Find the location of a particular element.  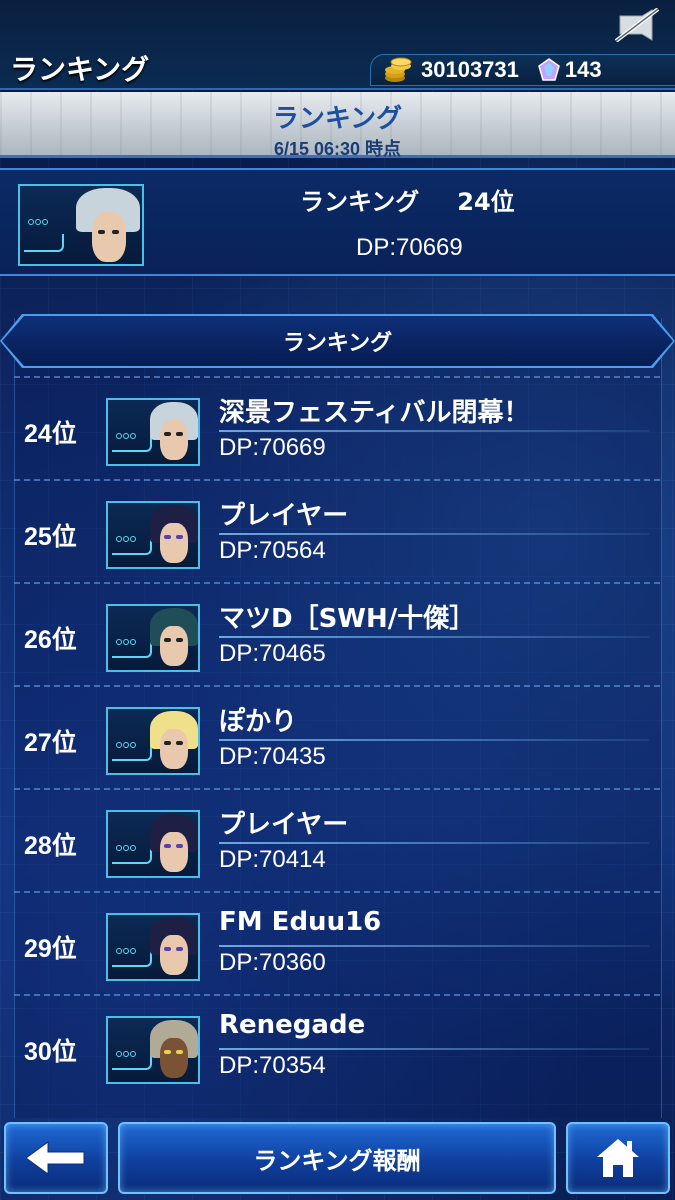

player-name: マツD［SWH/十傑］ is located at coordinates (347, 619).